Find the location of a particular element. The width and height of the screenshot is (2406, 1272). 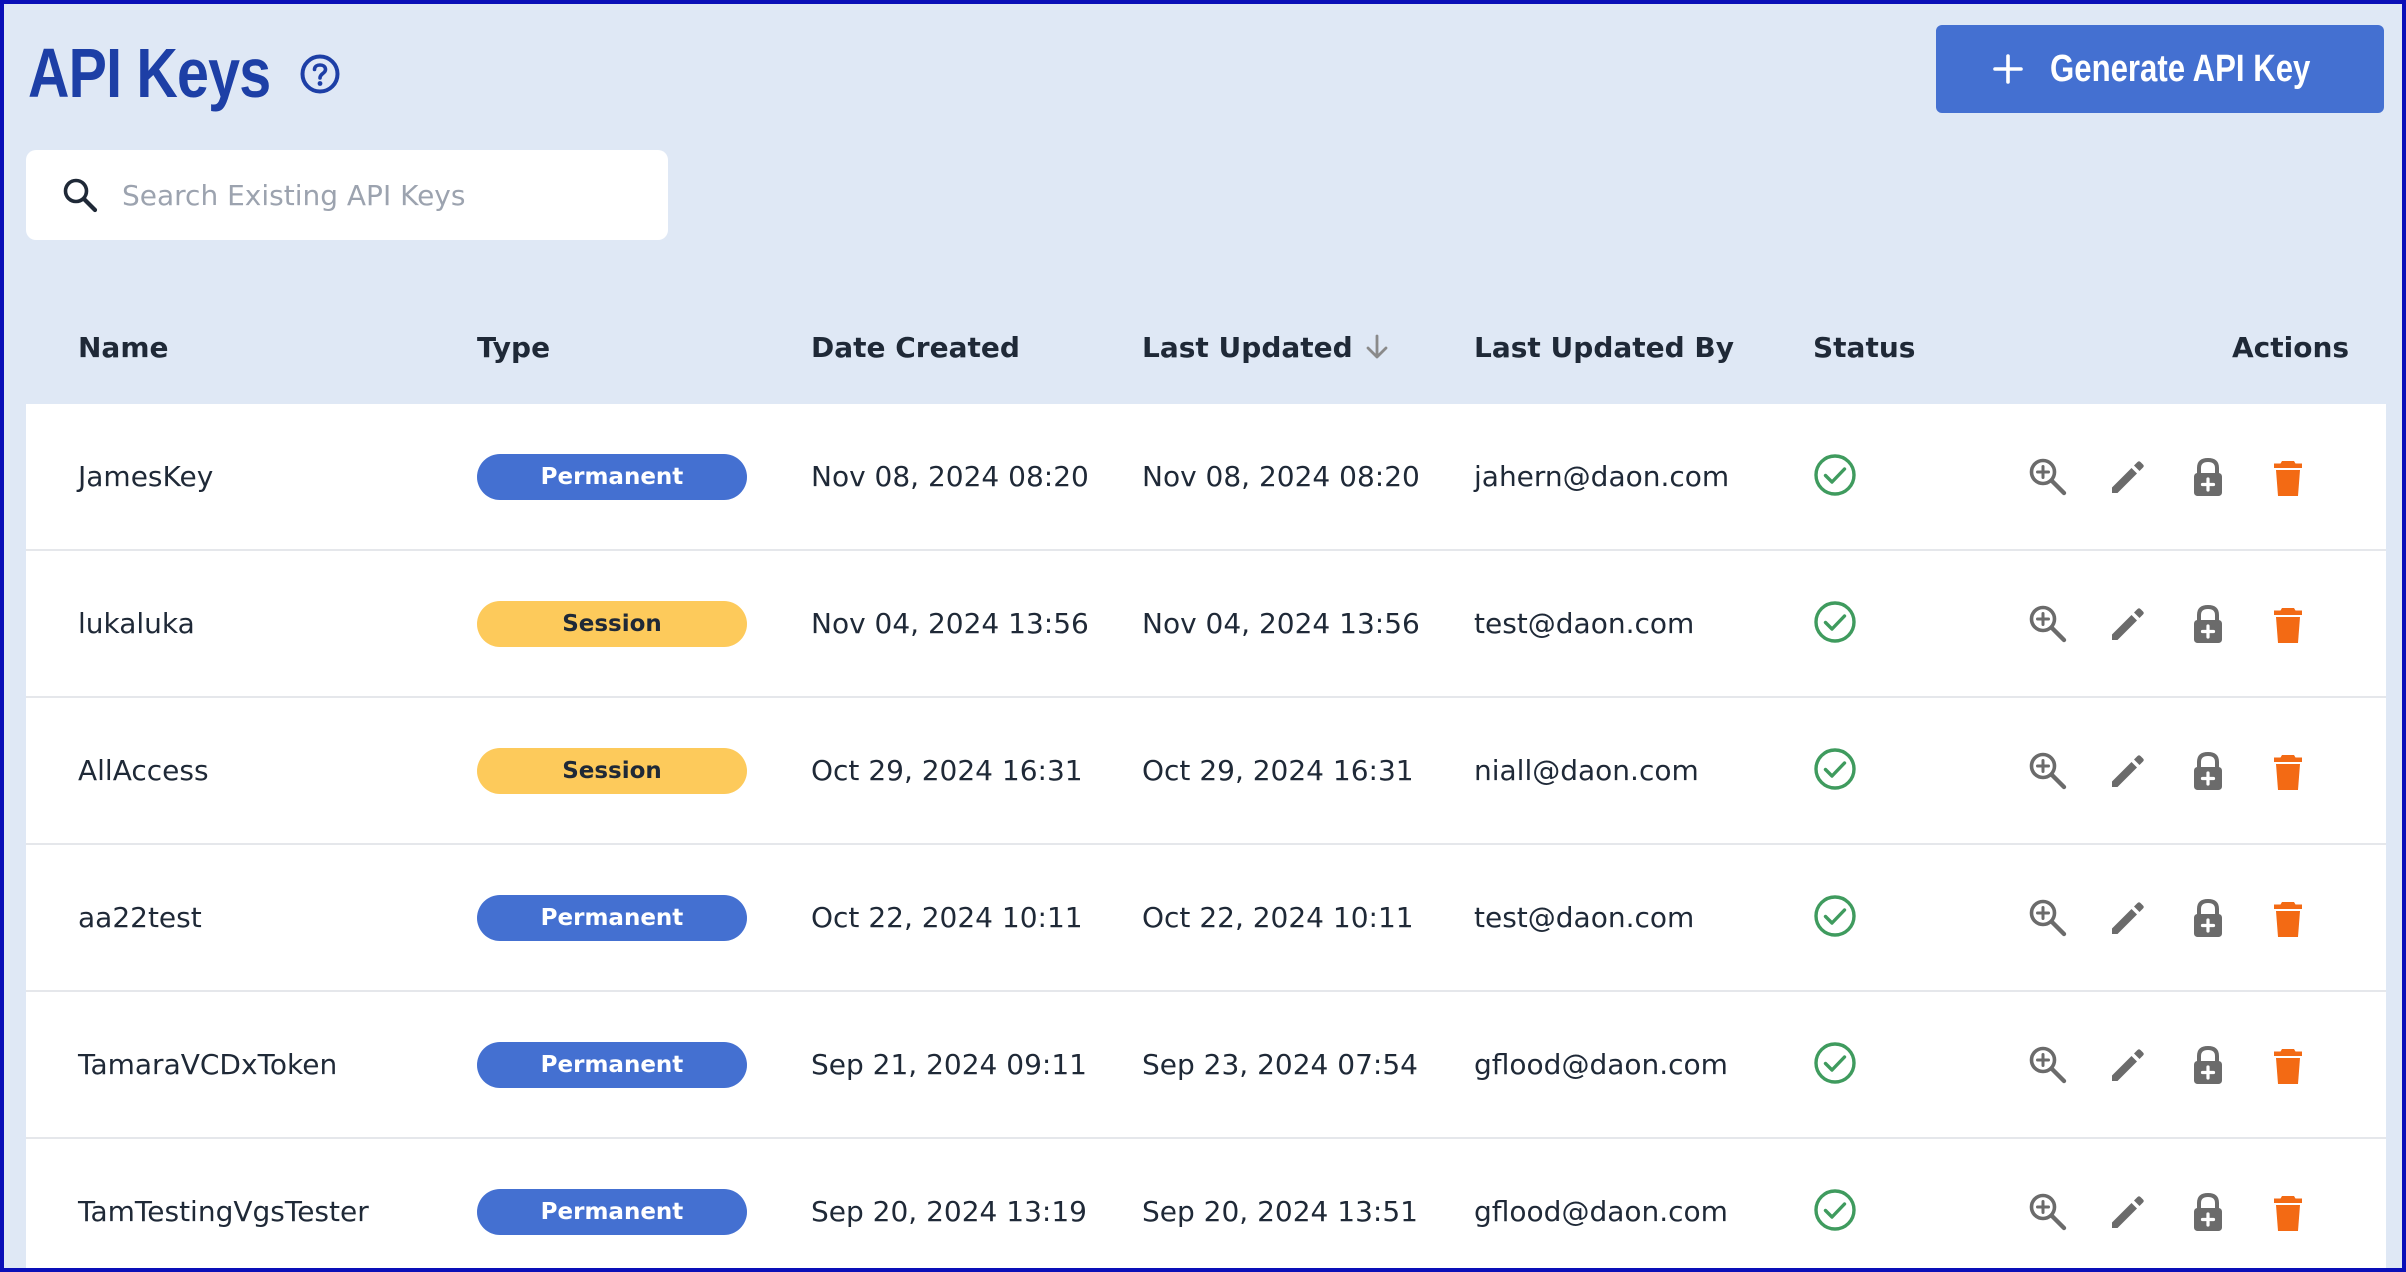

arrow-down-icon is located at coordinates (1377, 347).